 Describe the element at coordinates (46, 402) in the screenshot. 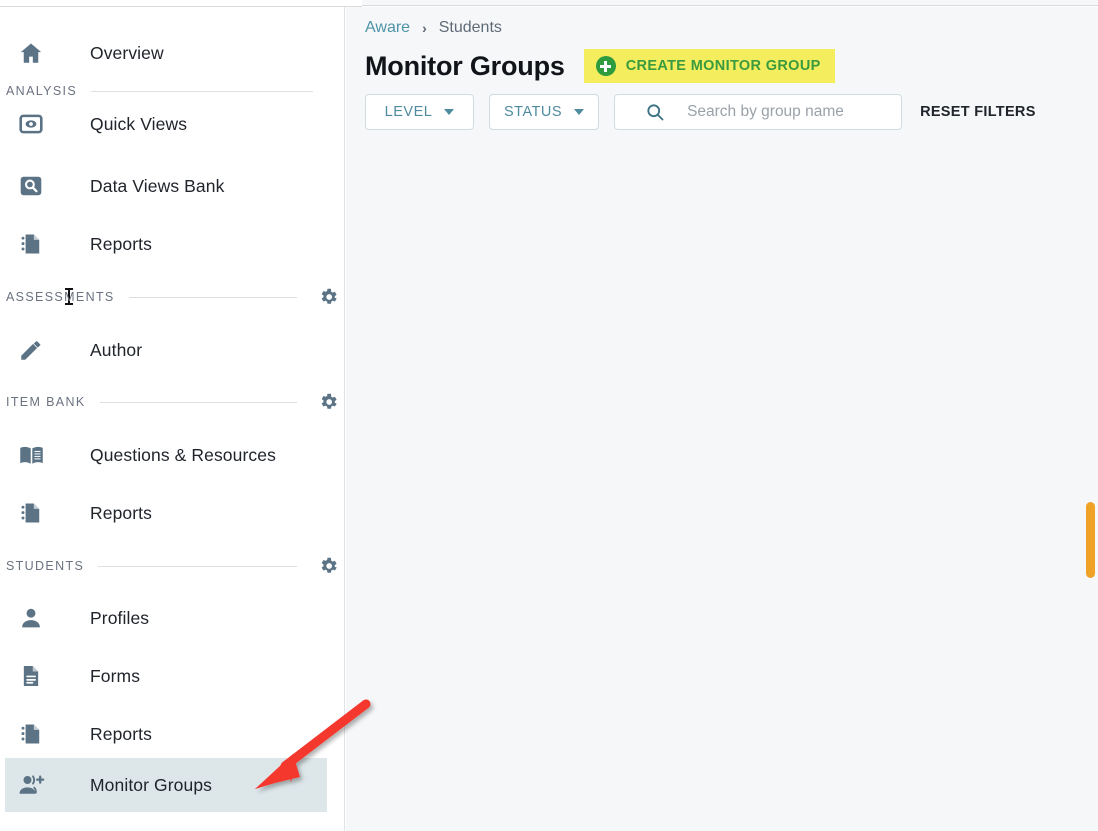

I see `sidebar-section-label: ITEM BANK` at that location.